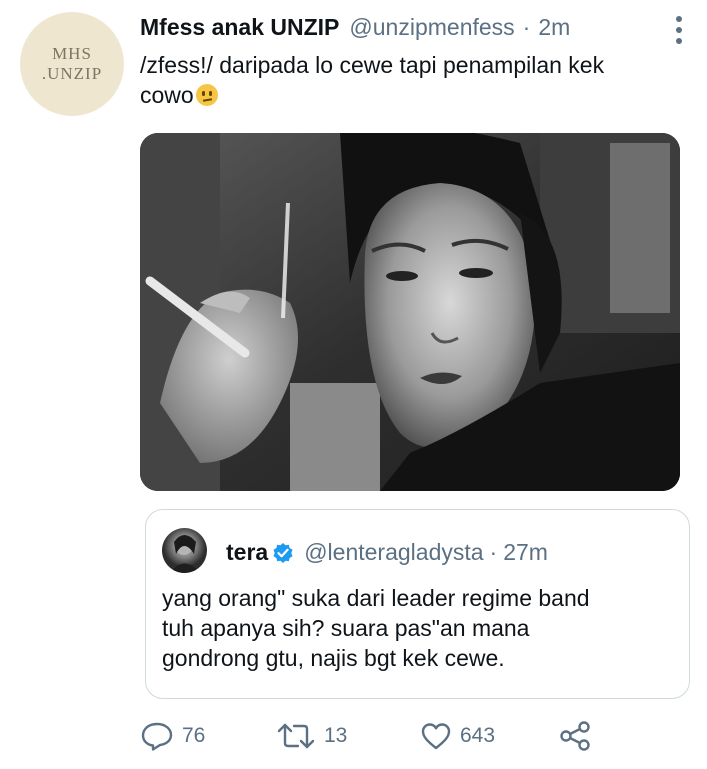 Image resolution: width=707 pixels, height=769 pixels. I want to click on reply-count: 76, so click(194, 735).